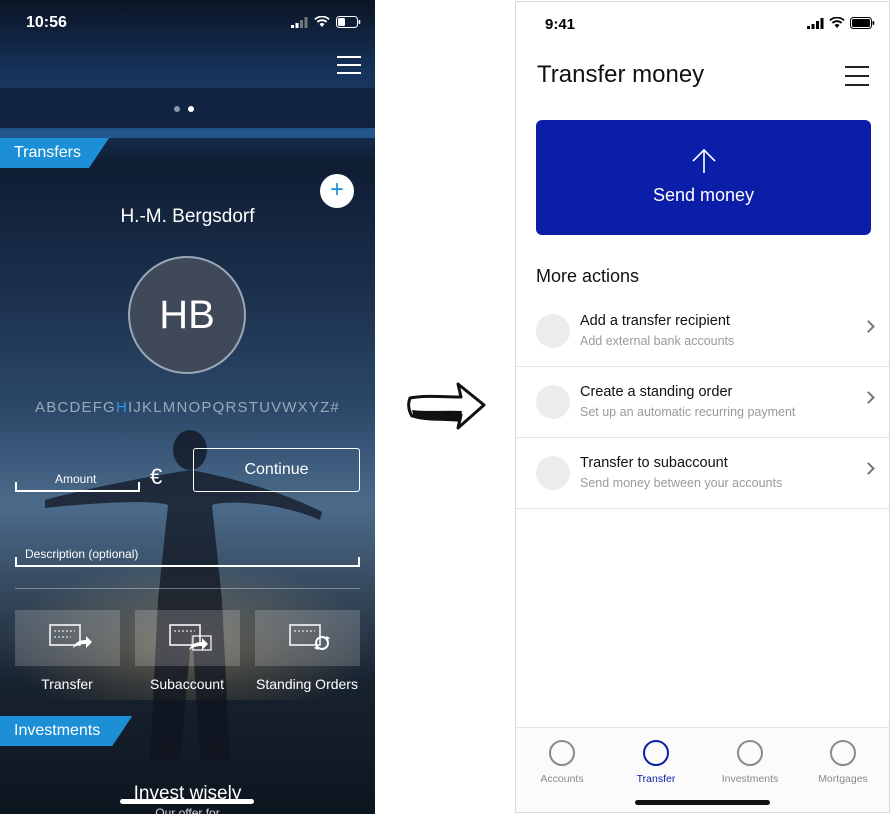 The height and width of the screenshot is (814, 891). I want to click on status-time: 10:56, so click(46, 22).